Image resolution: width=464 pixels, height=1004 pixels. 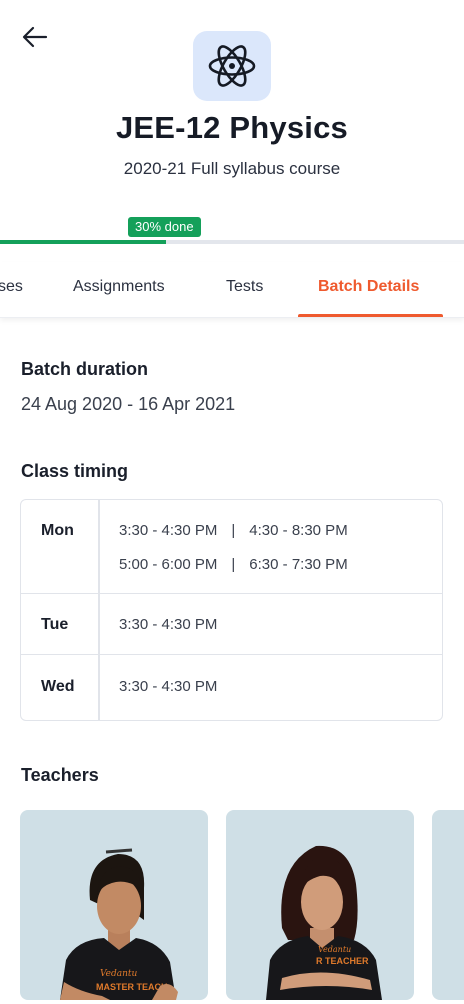 I want to click on batch-duration-value: 24 Aug 2020 - 16 Apr 2021, so click(x=128, y=404).